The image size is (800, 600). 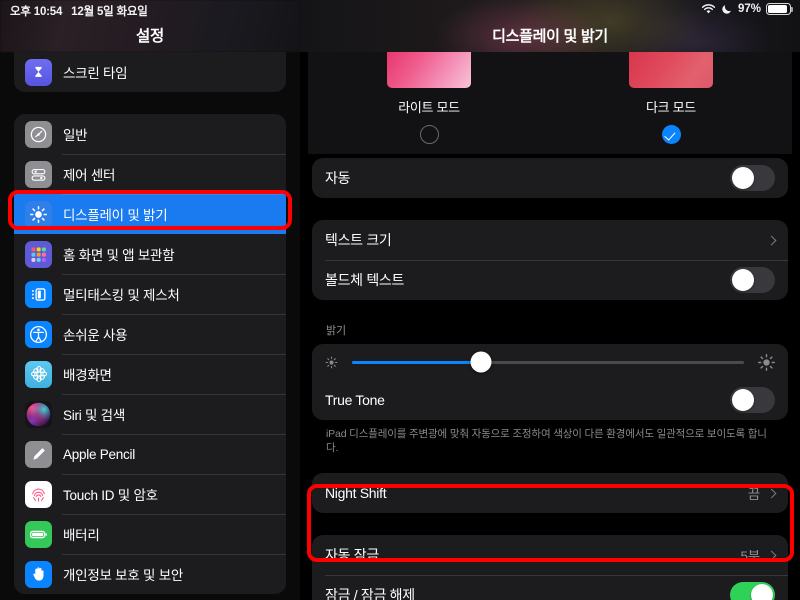 What do you see at coordinates (352, 555) in the screenshot?
I see `auto-lock-label: 자동 잠금` at bounding box center [352, 555].